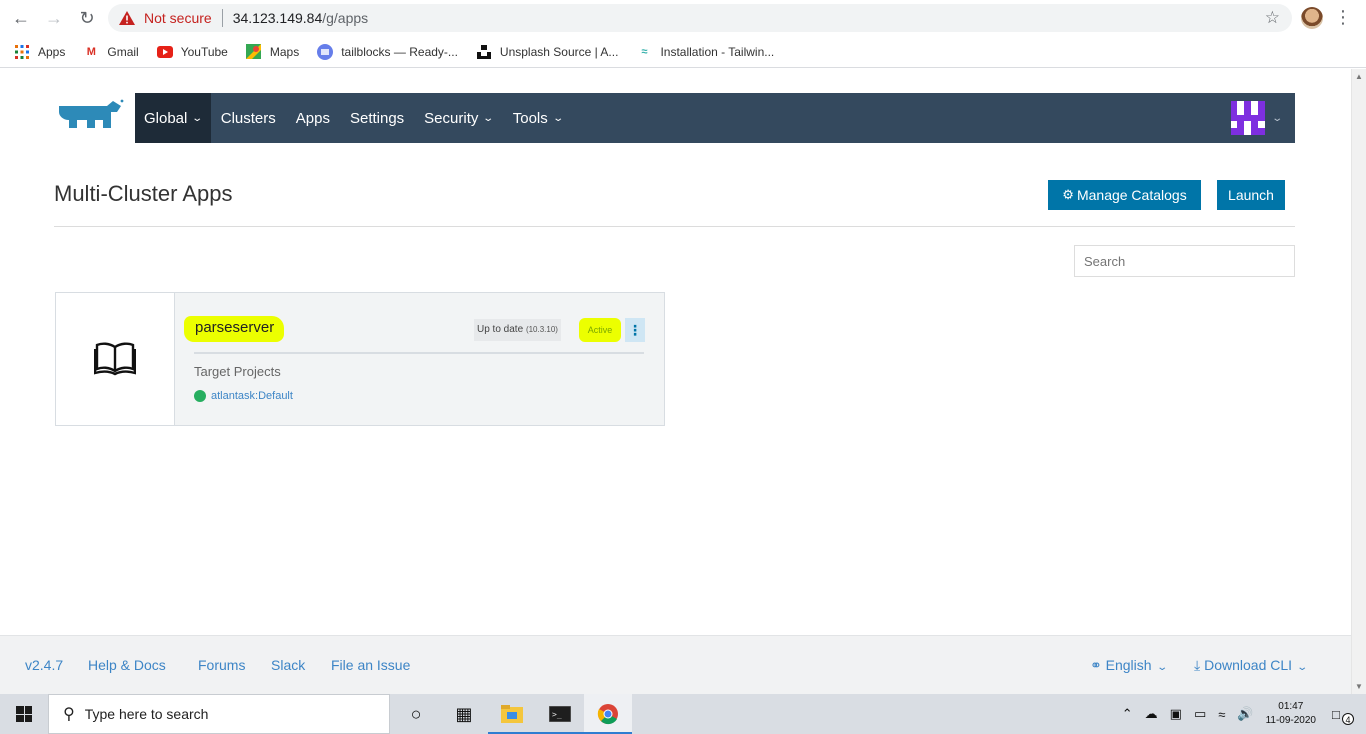 Image resolution: width=1366 pixels, height=734 pixels. Describe the element at coordinates (1184, 261) in the screenshot. I see `search-input` at that location.